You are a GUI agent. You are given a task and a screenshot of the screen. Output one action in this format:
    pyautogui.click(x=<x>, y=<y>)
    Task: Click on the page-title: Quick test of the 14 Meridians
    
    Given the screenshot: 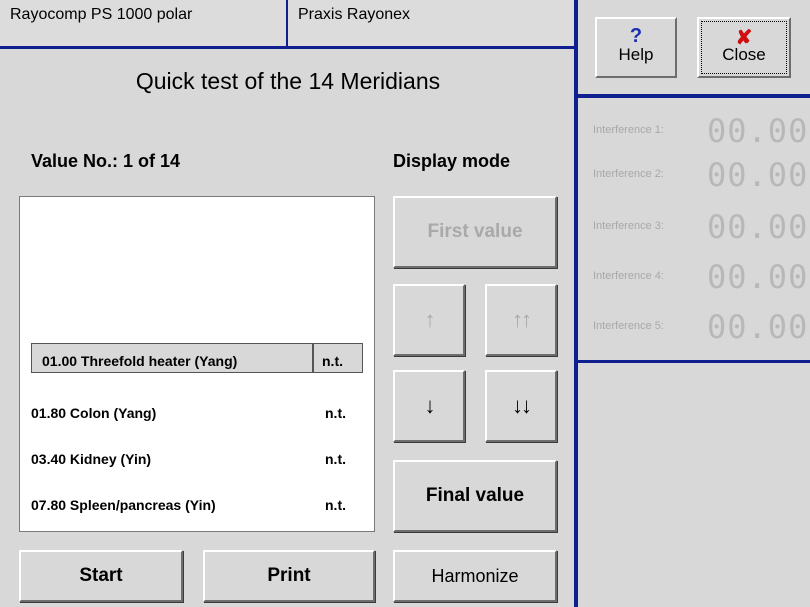 What is the action you would take?
    pyautogui.click(x=288, y=81)
    